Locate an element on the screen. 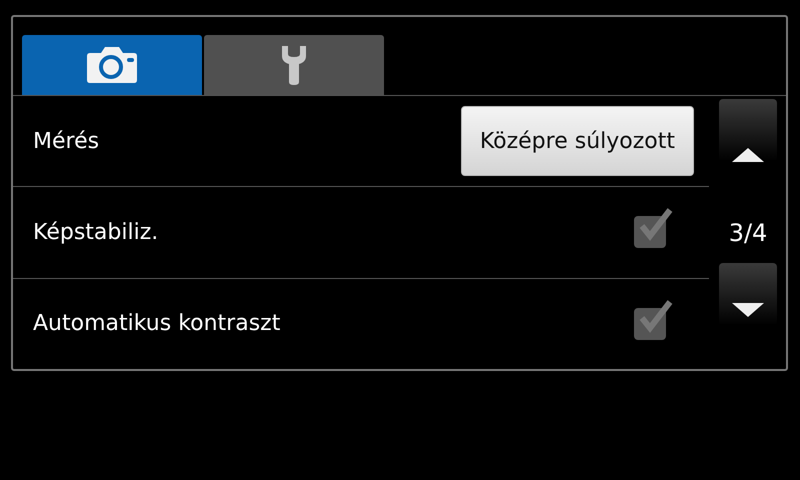 The width and height of the screenshot is (800, 480). down-arrow-icon is located at coordinates (748, 310).